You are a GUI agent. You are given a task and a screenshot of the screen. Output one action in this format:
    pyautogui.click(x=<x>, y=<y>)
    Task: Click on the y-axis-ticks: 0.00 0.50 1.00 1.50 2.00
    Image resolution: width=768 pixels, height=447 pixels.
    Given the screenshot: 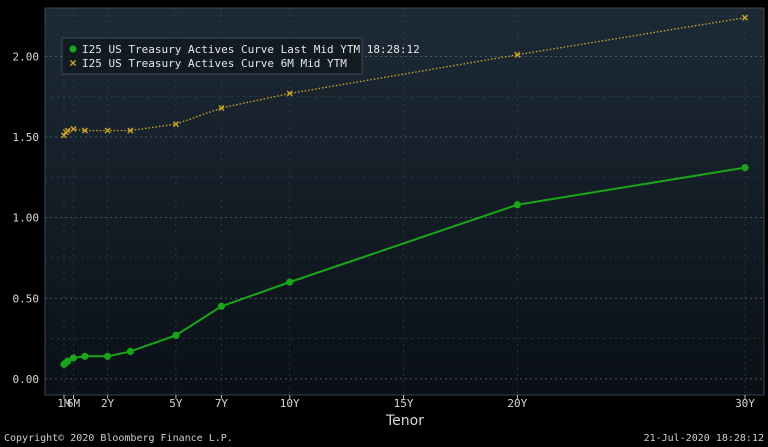 What is the action you would take?
    pyautogui.click(x=26, y=218)
    